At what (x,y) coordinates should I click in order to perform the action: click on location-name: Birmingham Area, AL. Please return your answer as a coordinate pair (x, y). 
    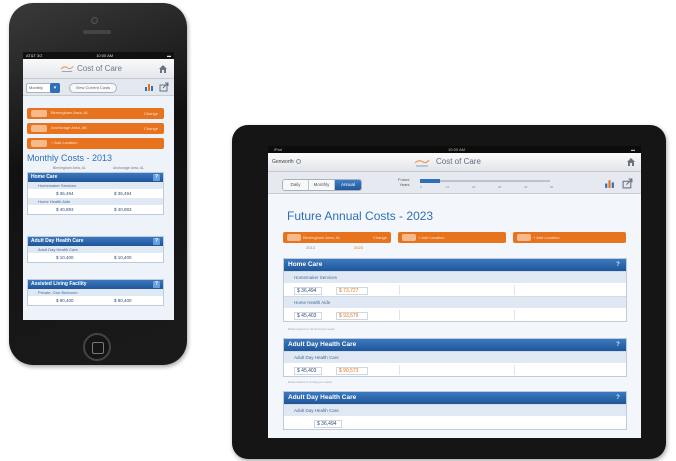
    Looking at the image, I should click on (70, 112).